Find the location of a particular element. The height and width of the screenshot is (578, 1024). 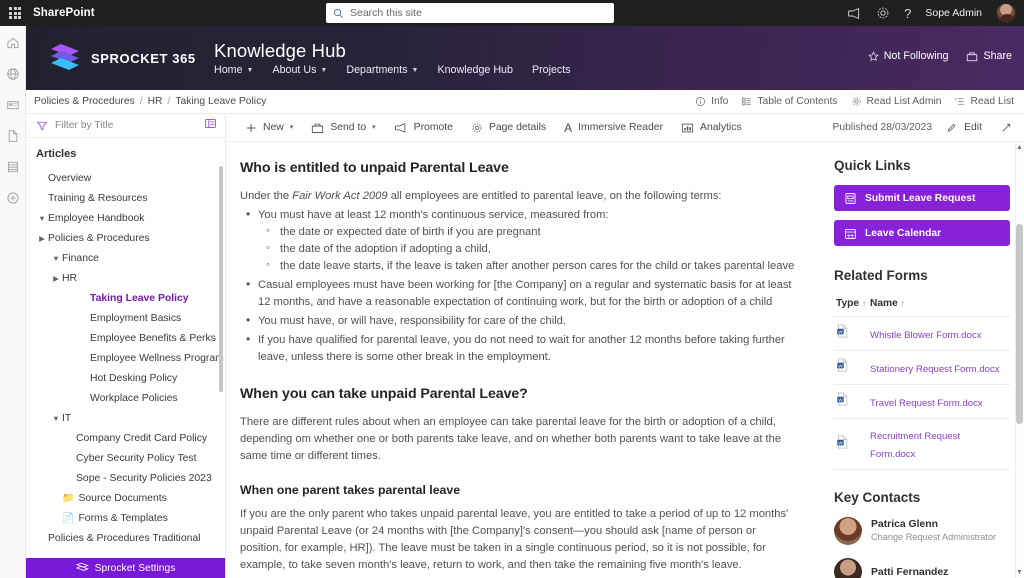

read-list-admin-button: Read List Admin is located at coordinates (896, 101).